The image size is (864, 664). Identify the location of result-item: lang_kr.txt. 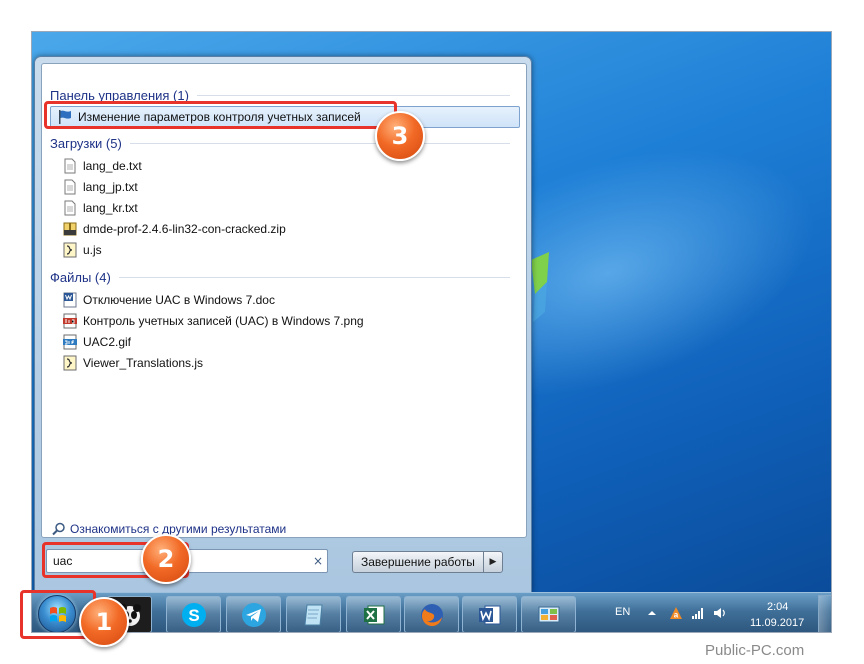
(100, 208).